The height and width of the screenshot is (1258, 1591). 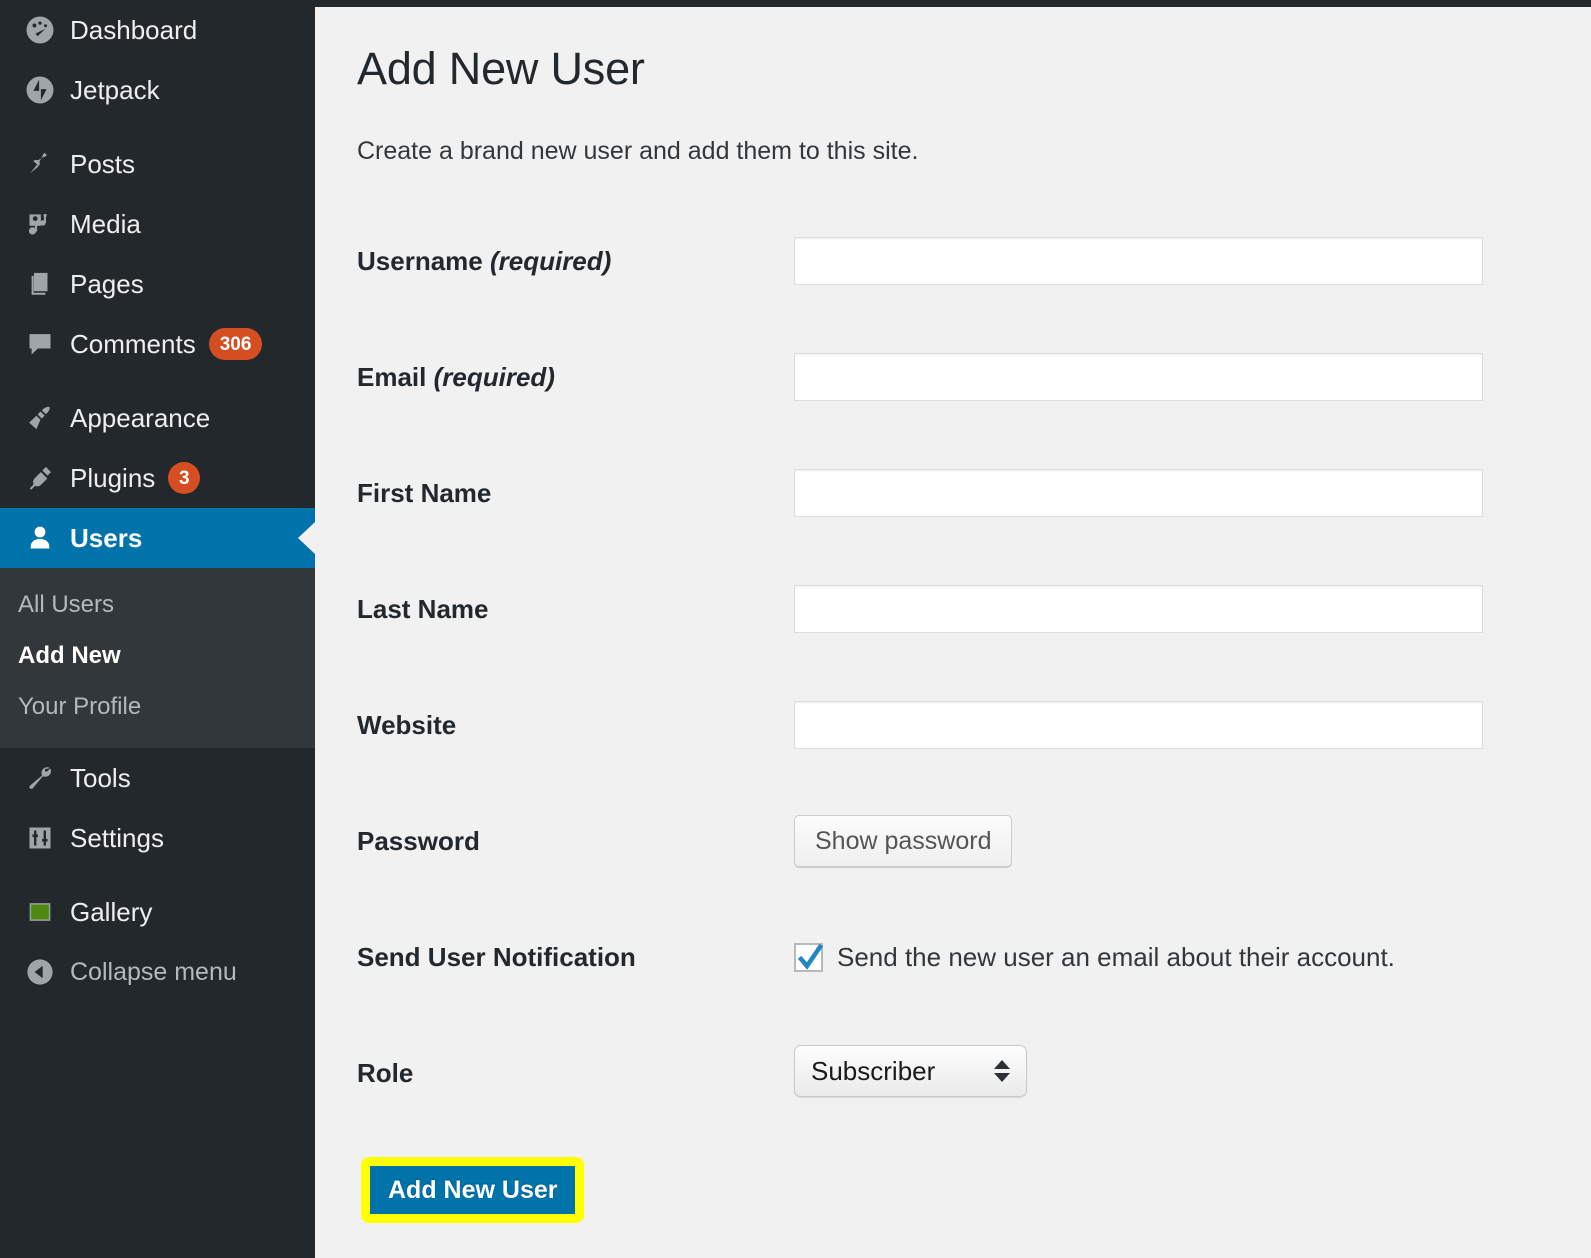 I want to click on comments-count-badge: 306, so click(x=235, y=344).